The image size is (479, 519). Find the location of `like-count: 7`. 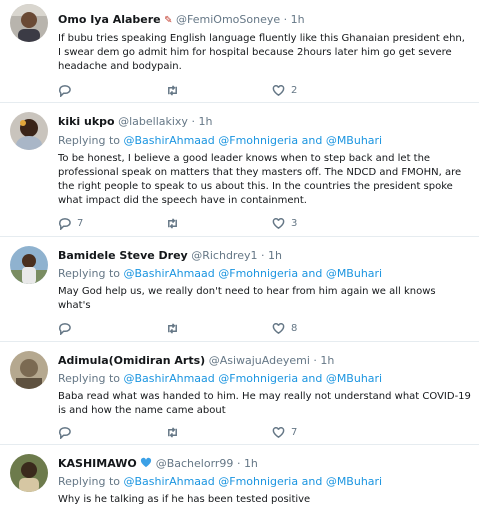

like-count: 7 is located at coordinates (294, 432).